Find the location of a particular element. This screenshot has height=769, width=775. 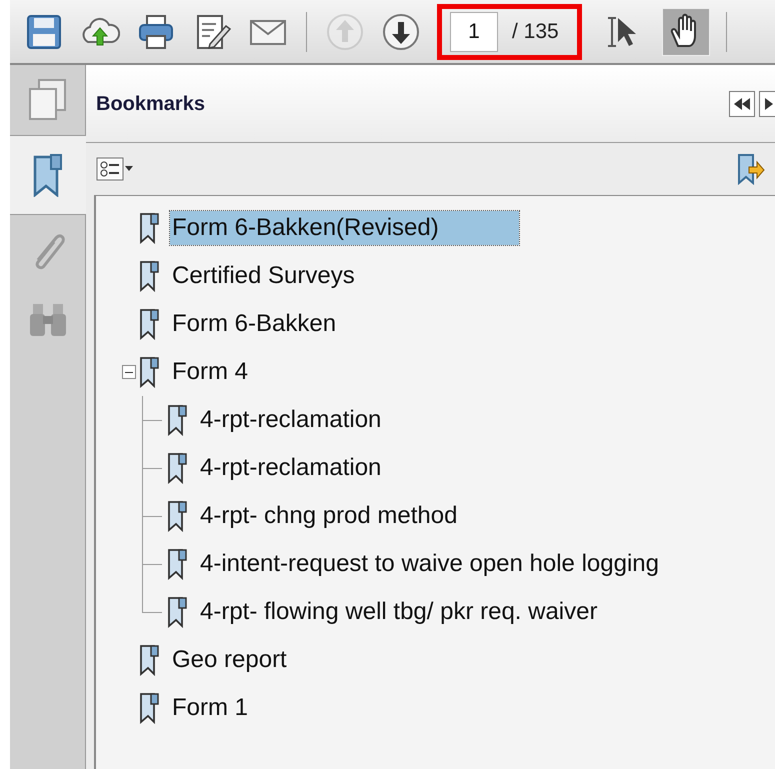

page-count: / 135 is located at coordinates (536, 31).